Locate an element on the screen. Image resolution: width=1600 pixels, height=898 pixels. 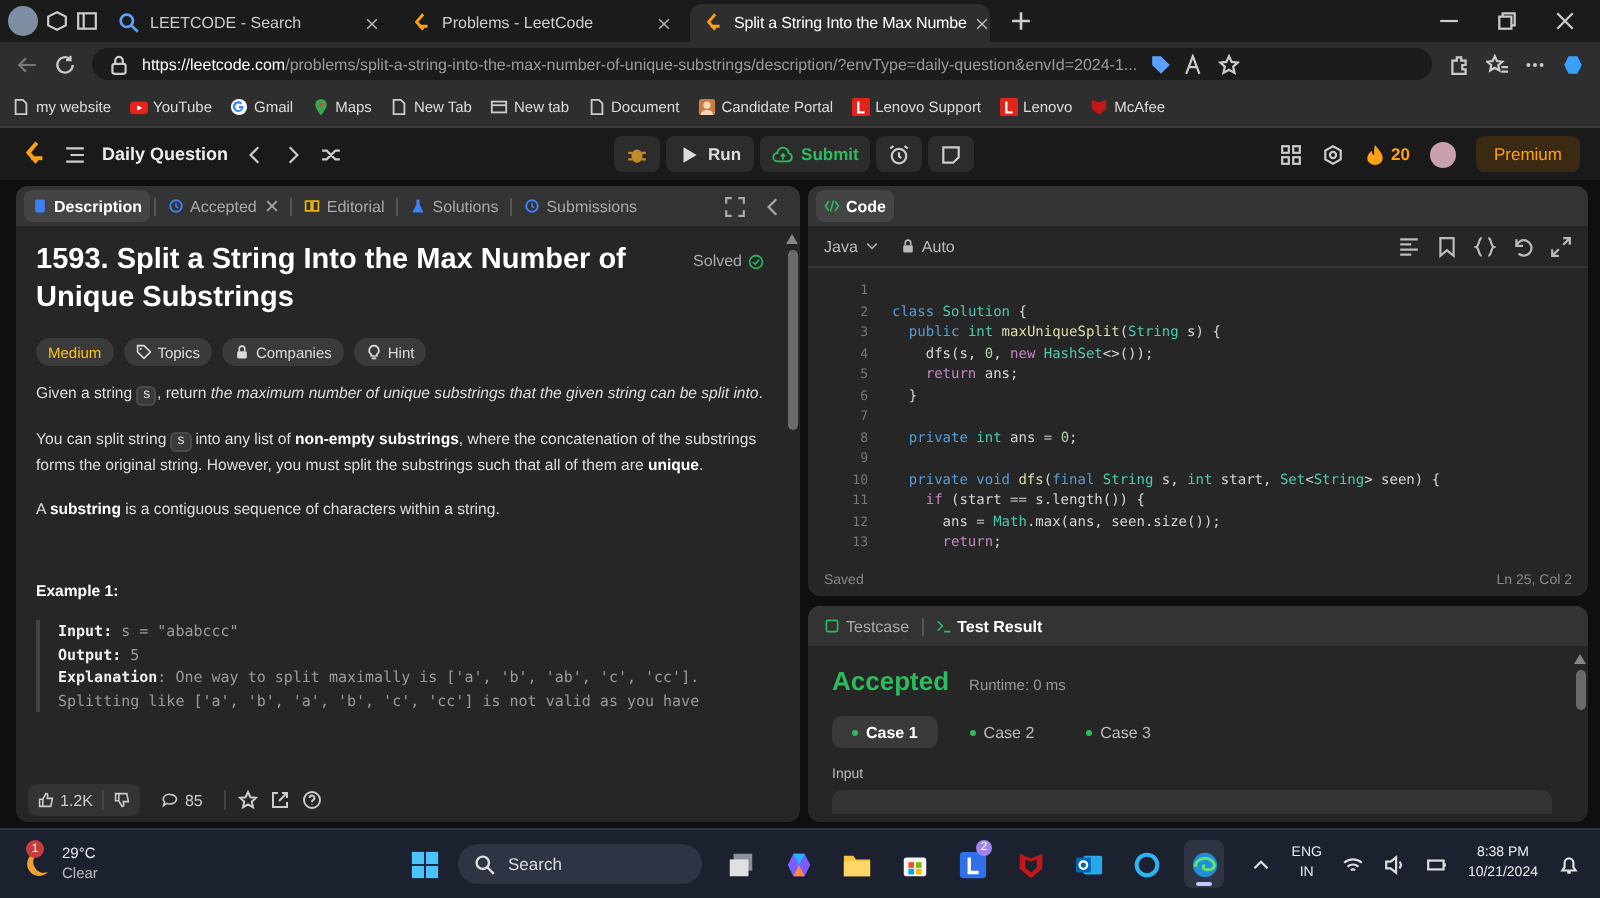
panel-tab: Description is located at coordinates (87, 206).